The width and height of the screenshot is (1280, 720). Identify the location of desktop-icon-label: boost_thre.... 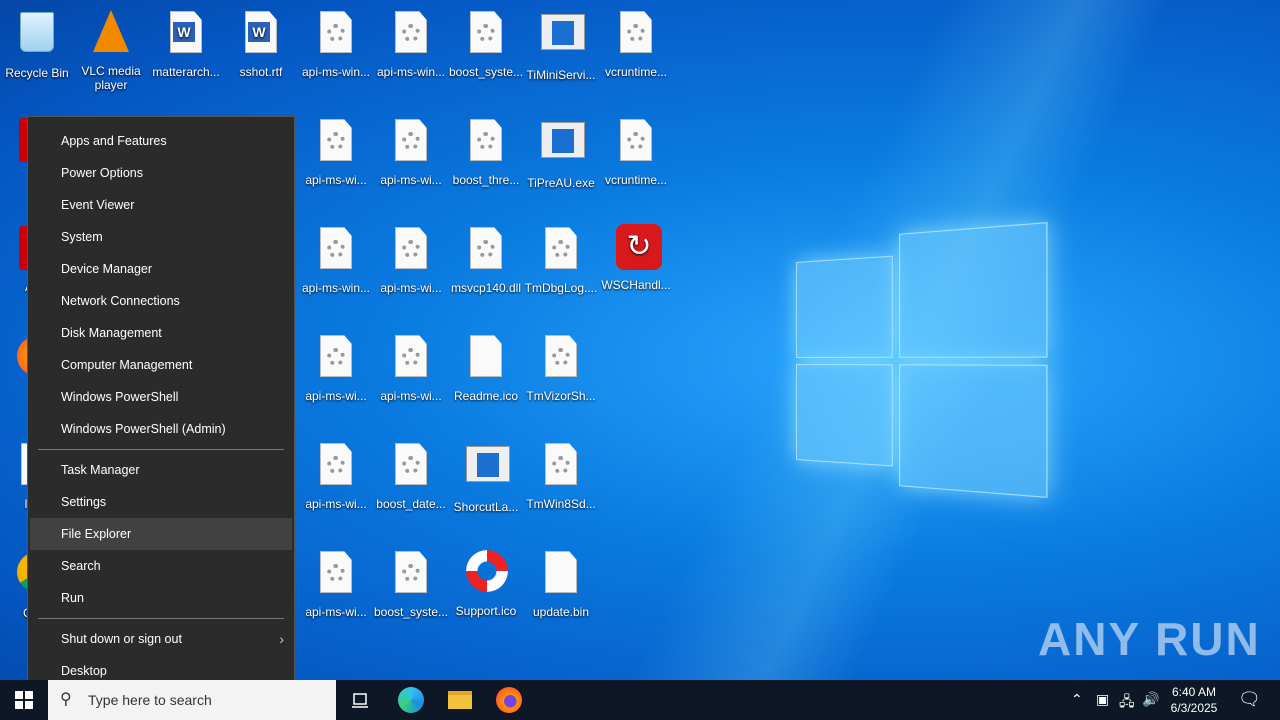
(486, 180).